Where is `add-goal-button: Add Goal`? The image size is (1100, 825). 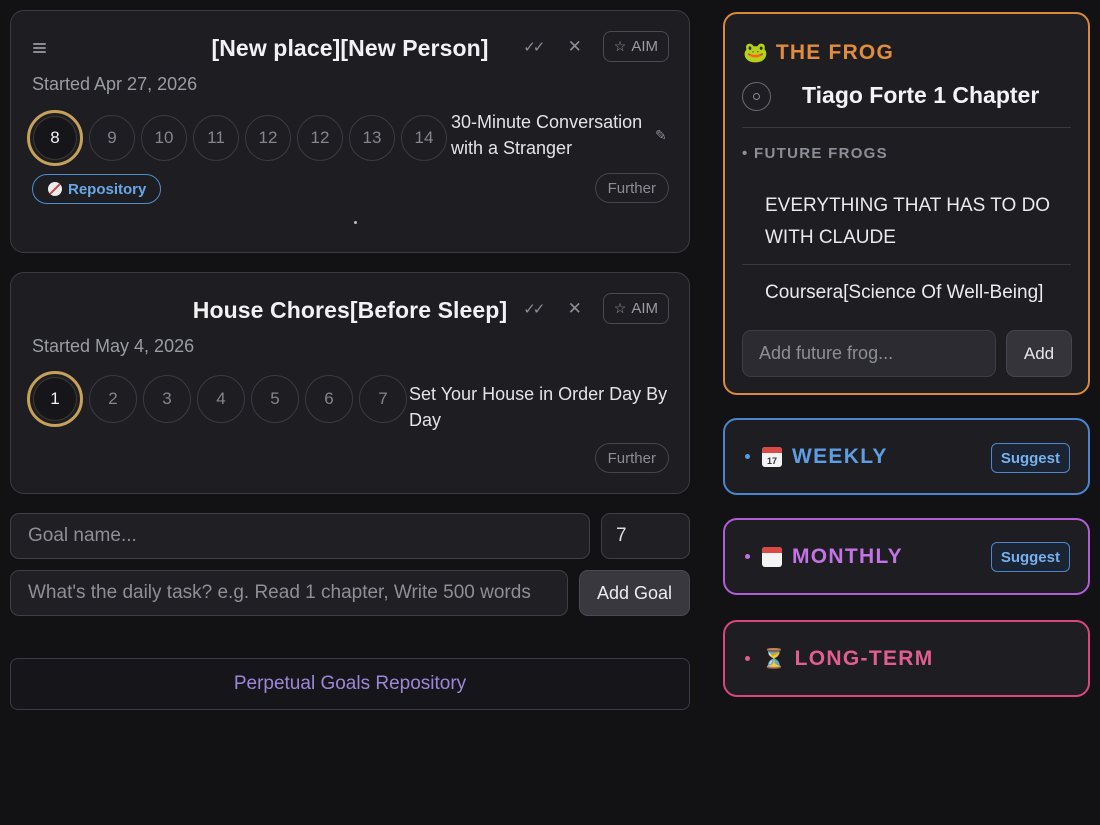 add-goal-button: Add Goal is located at coordinates (634, 593).